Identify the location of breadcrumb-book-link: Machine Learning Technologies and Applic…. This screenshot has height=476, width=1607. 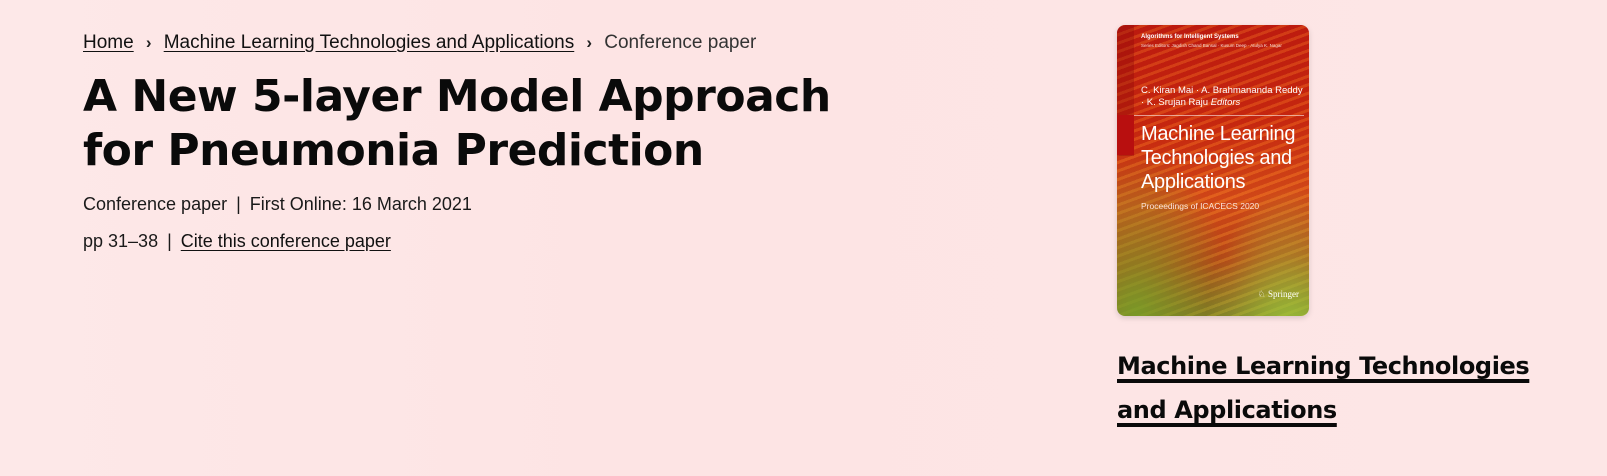
(369, 43).